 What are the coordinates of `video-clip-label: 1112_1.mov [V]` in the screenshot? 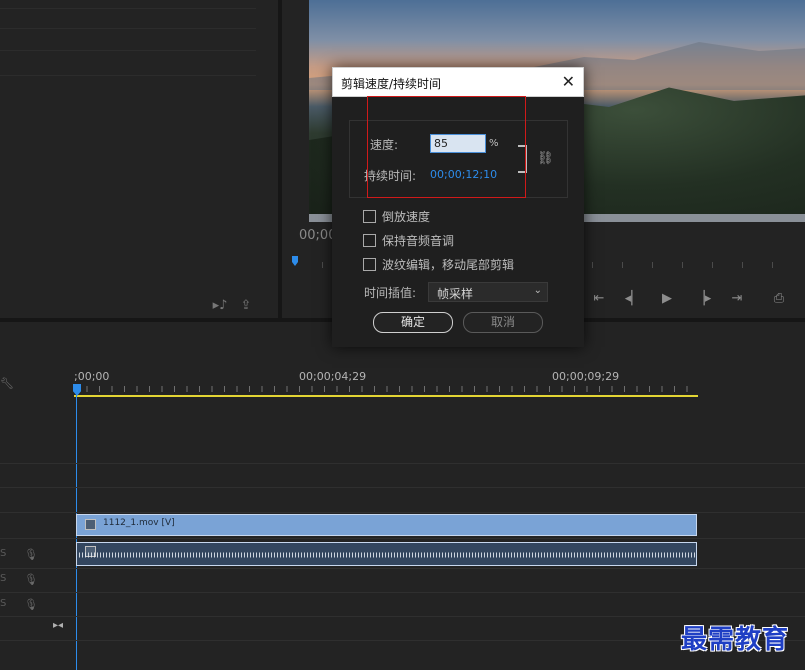 It's located at (139, 523).